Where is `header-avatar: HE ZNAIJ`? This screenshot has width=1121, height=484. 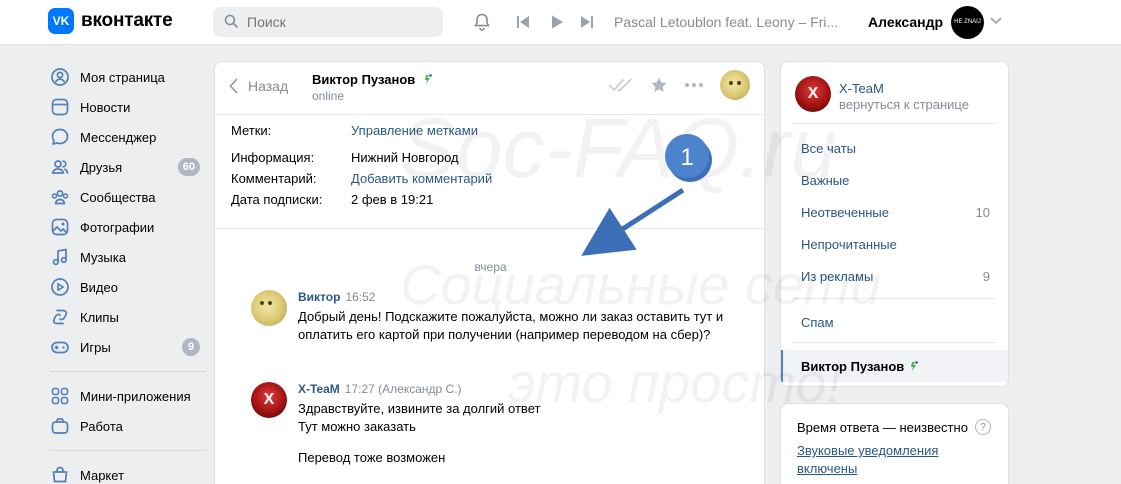 header-avatar: HE ZNAIJ is located at coordinates (967, 22).